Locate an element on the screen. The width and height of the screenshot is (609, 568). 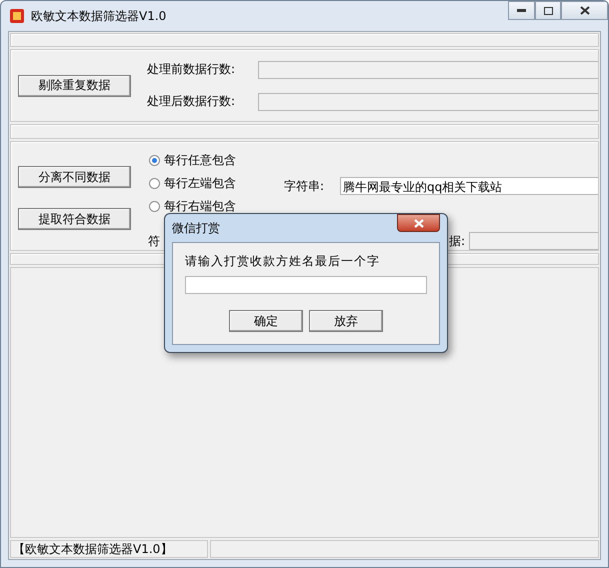
field-label: 据: is located at coordinates (456, 241).